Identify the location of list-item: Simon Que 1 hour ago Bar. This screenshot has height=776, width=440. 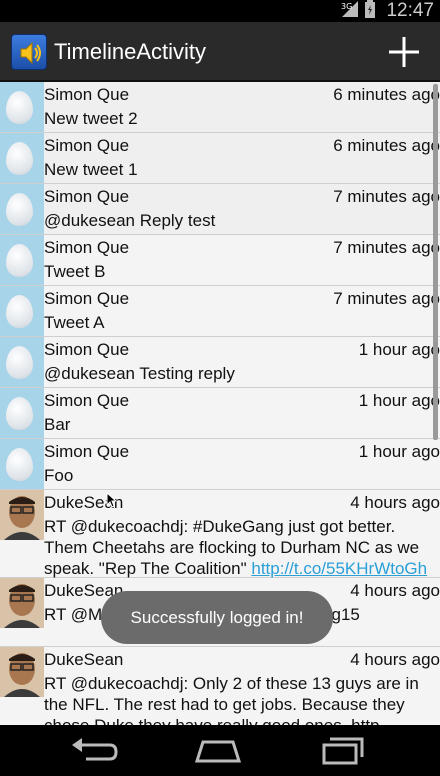
(220, 413).